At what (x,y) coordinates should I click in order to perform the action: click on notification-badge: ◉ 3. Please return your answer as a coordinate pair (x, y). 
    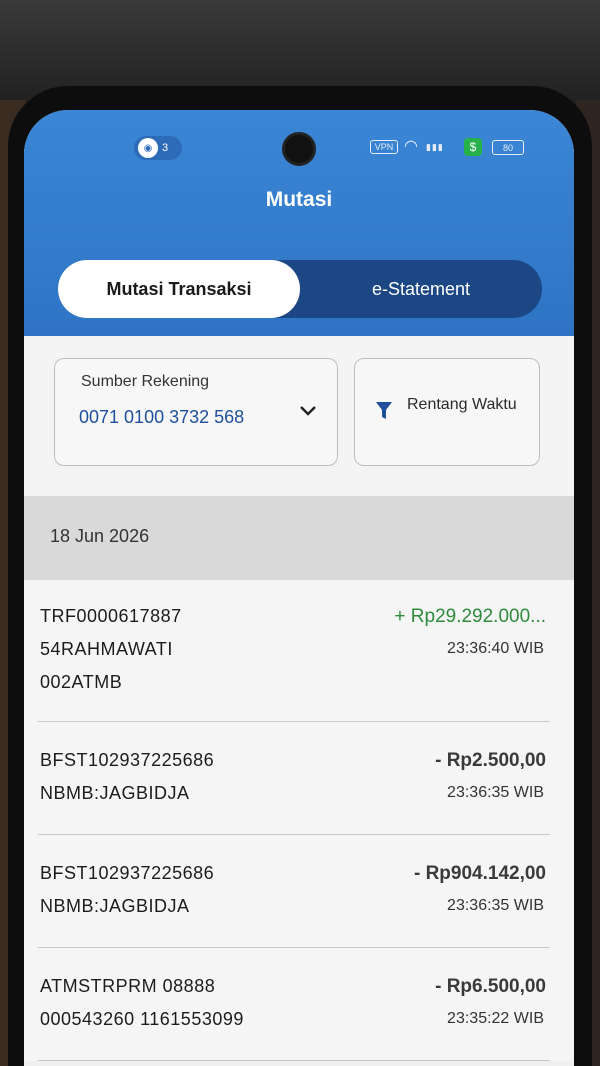
    Looking at the image, I should click on (158, 148).